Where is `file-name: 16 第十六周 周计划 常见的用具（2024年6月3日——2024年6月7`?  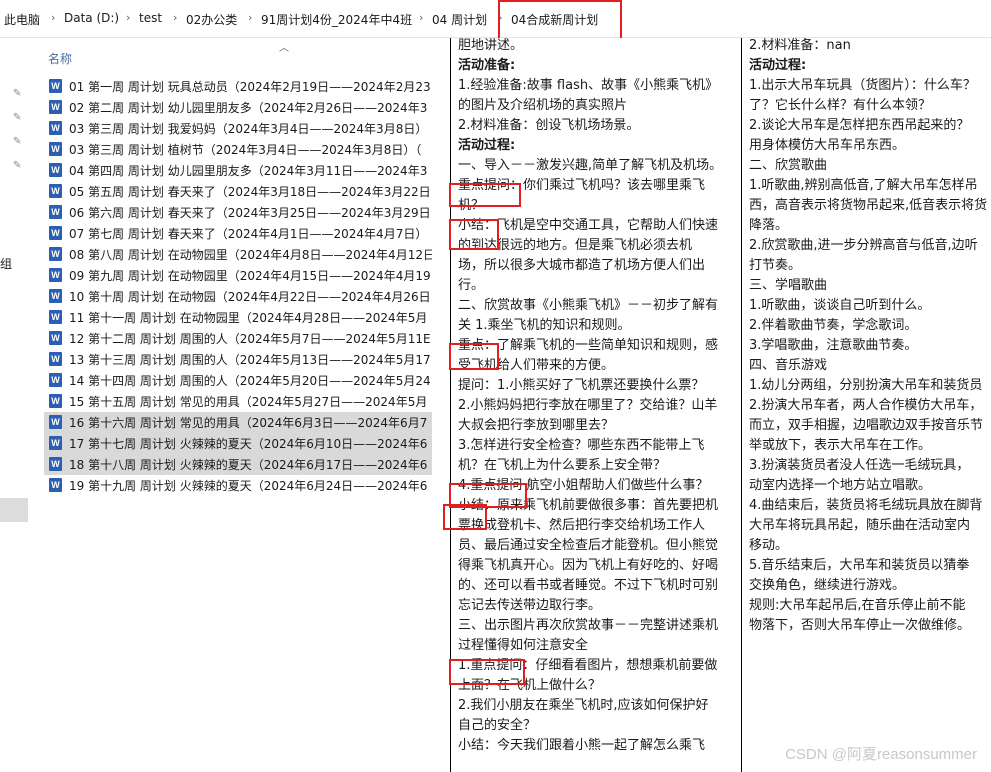
file-name: 16 第十六周 周计划 常见的用具（2024年6月3日——2024年6月7 is located at coordinates (248, 423).